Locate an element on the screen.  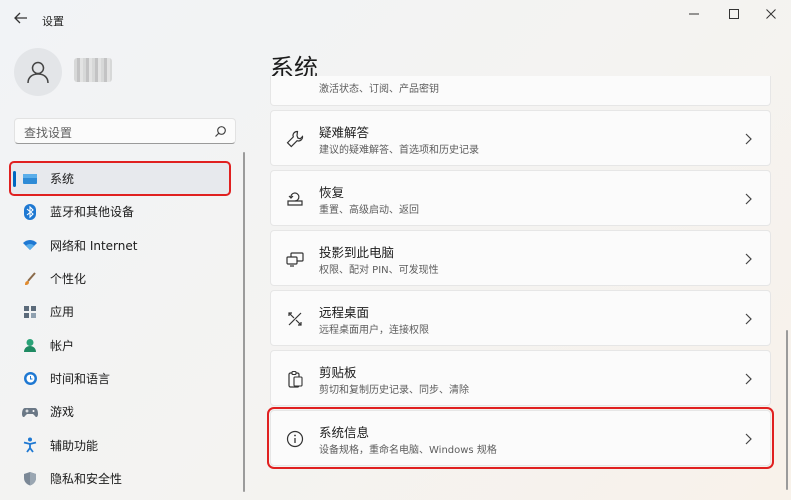
sidebar-item-label: 时间和语言 is located at coordinates (80, 378).